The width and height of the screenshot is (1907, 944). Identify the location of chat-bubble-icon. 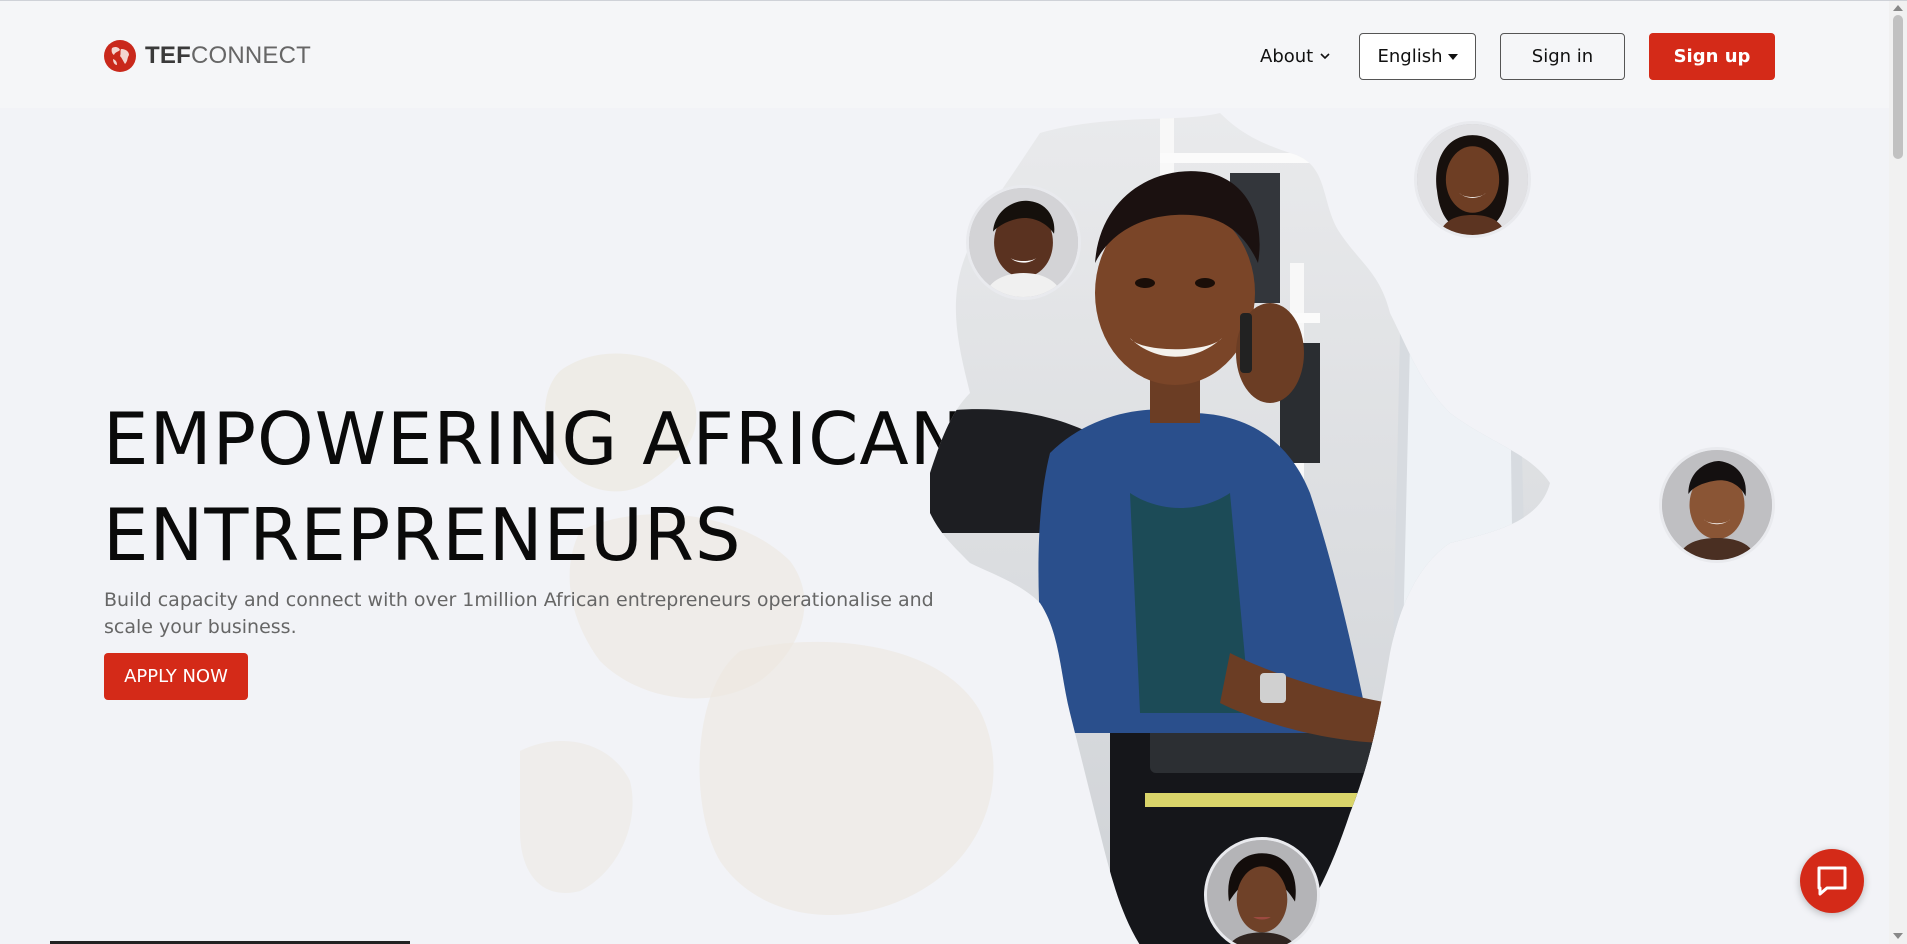
(1832, 881).